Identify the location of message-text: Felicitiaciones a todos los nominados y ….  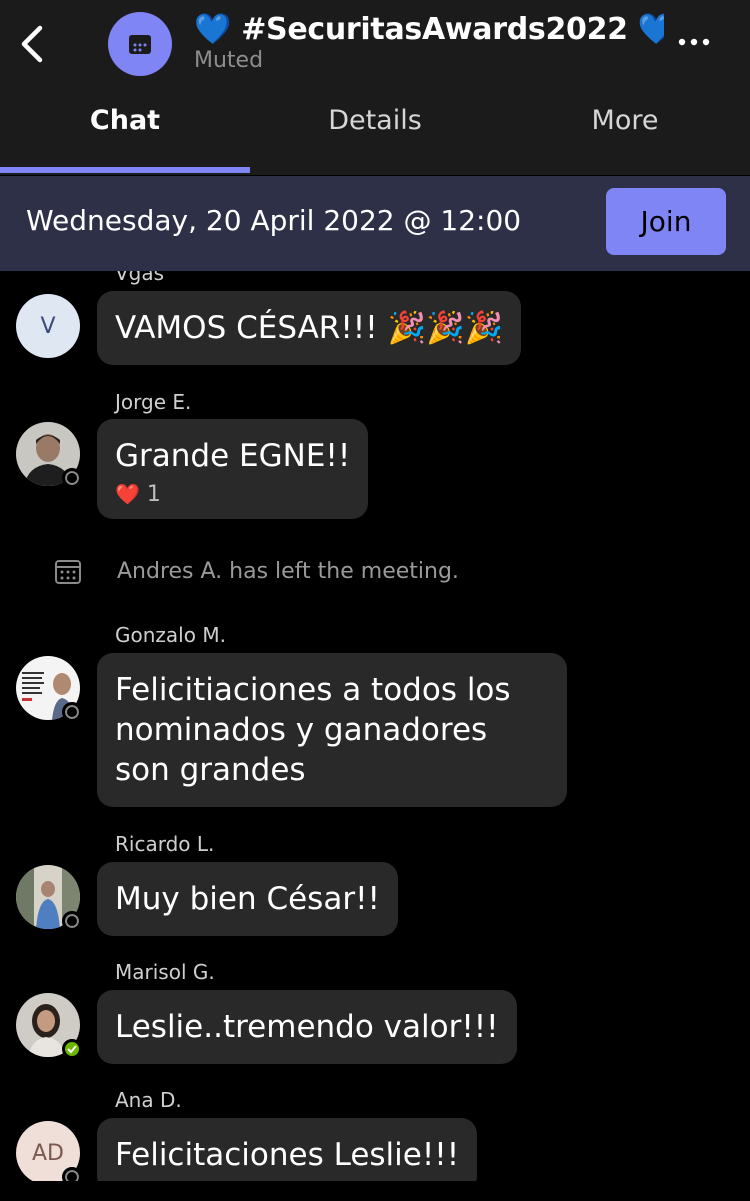
(313, 730).